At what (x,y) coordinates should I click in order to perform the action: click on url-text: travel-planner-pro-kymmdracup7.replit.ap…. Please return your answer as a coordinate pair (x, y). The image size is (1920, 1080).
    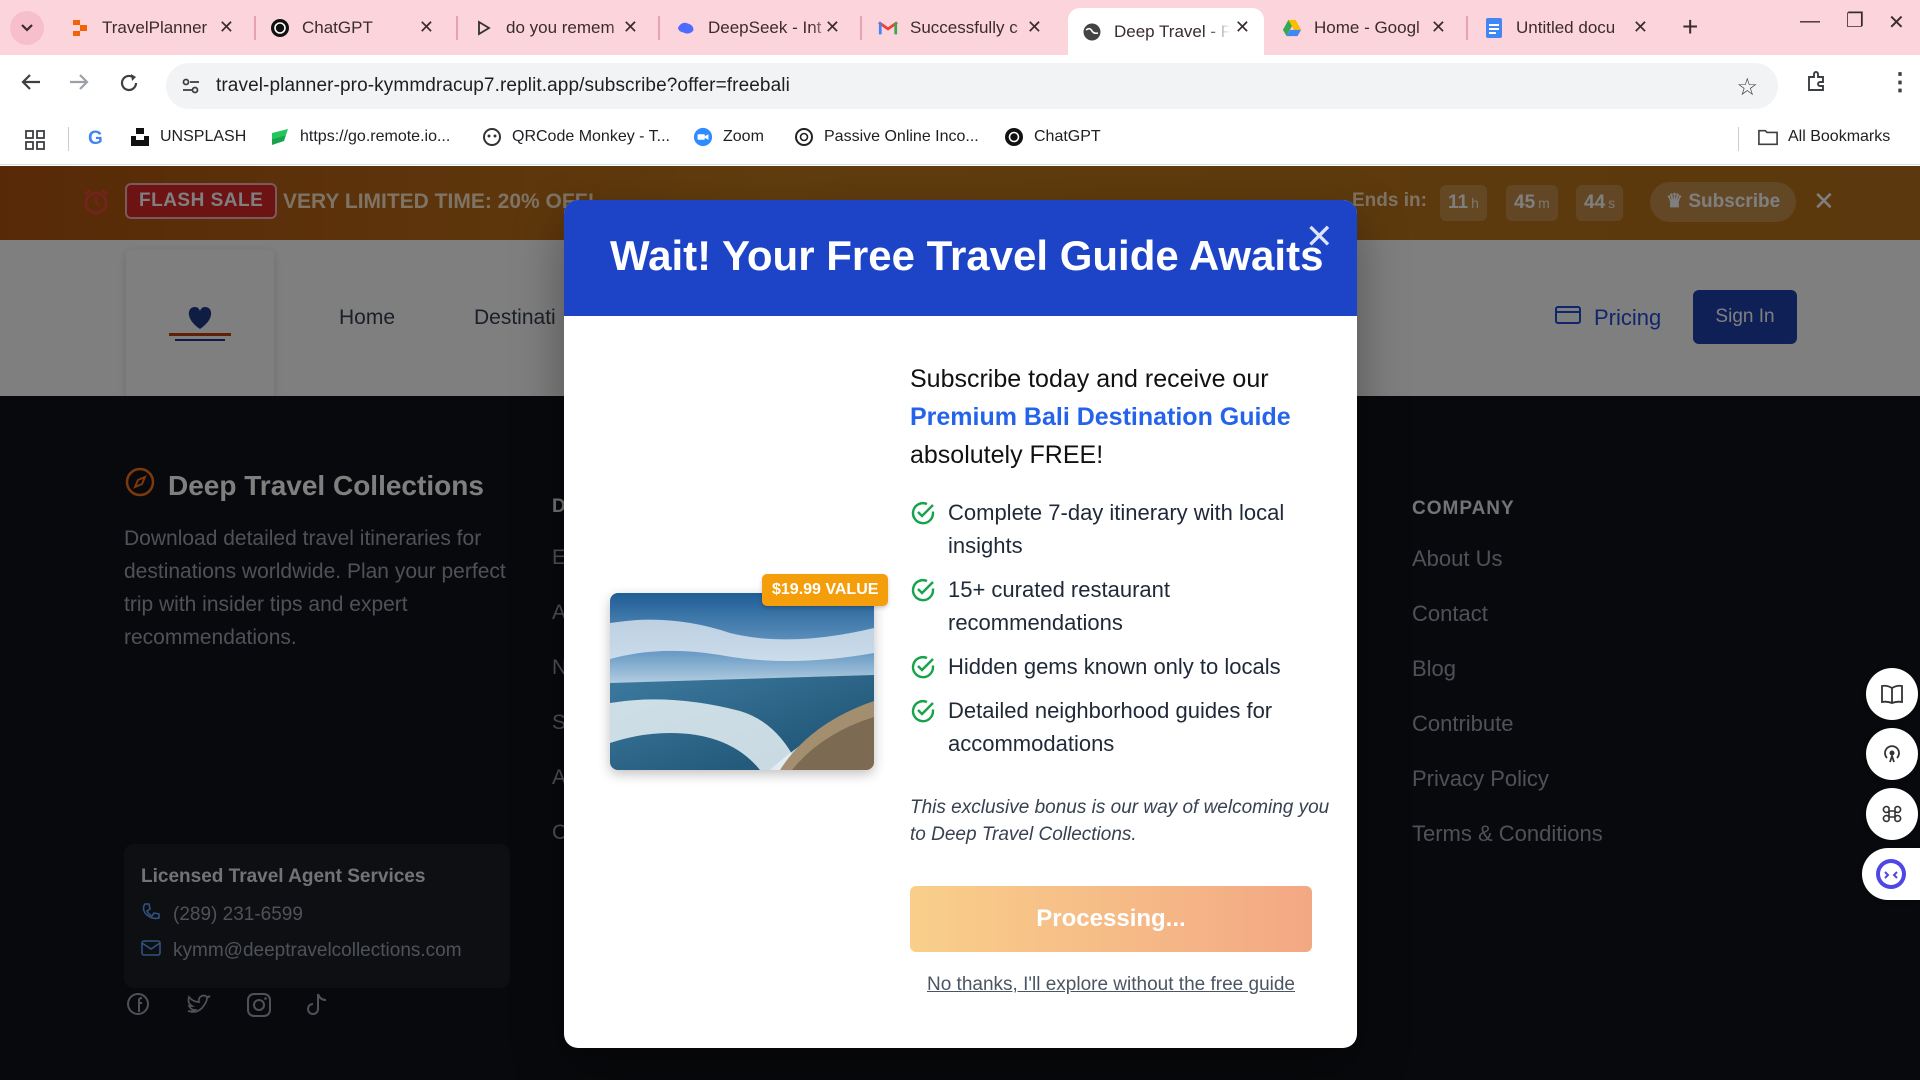
    Looking at the image, I should click on (503, 86).